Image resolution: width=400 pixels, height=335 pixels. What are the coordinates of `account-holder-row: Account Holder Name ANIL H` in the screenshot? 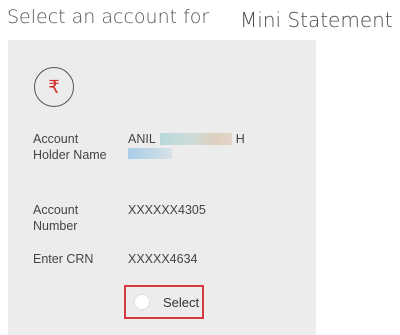 It's located at (168, 156).